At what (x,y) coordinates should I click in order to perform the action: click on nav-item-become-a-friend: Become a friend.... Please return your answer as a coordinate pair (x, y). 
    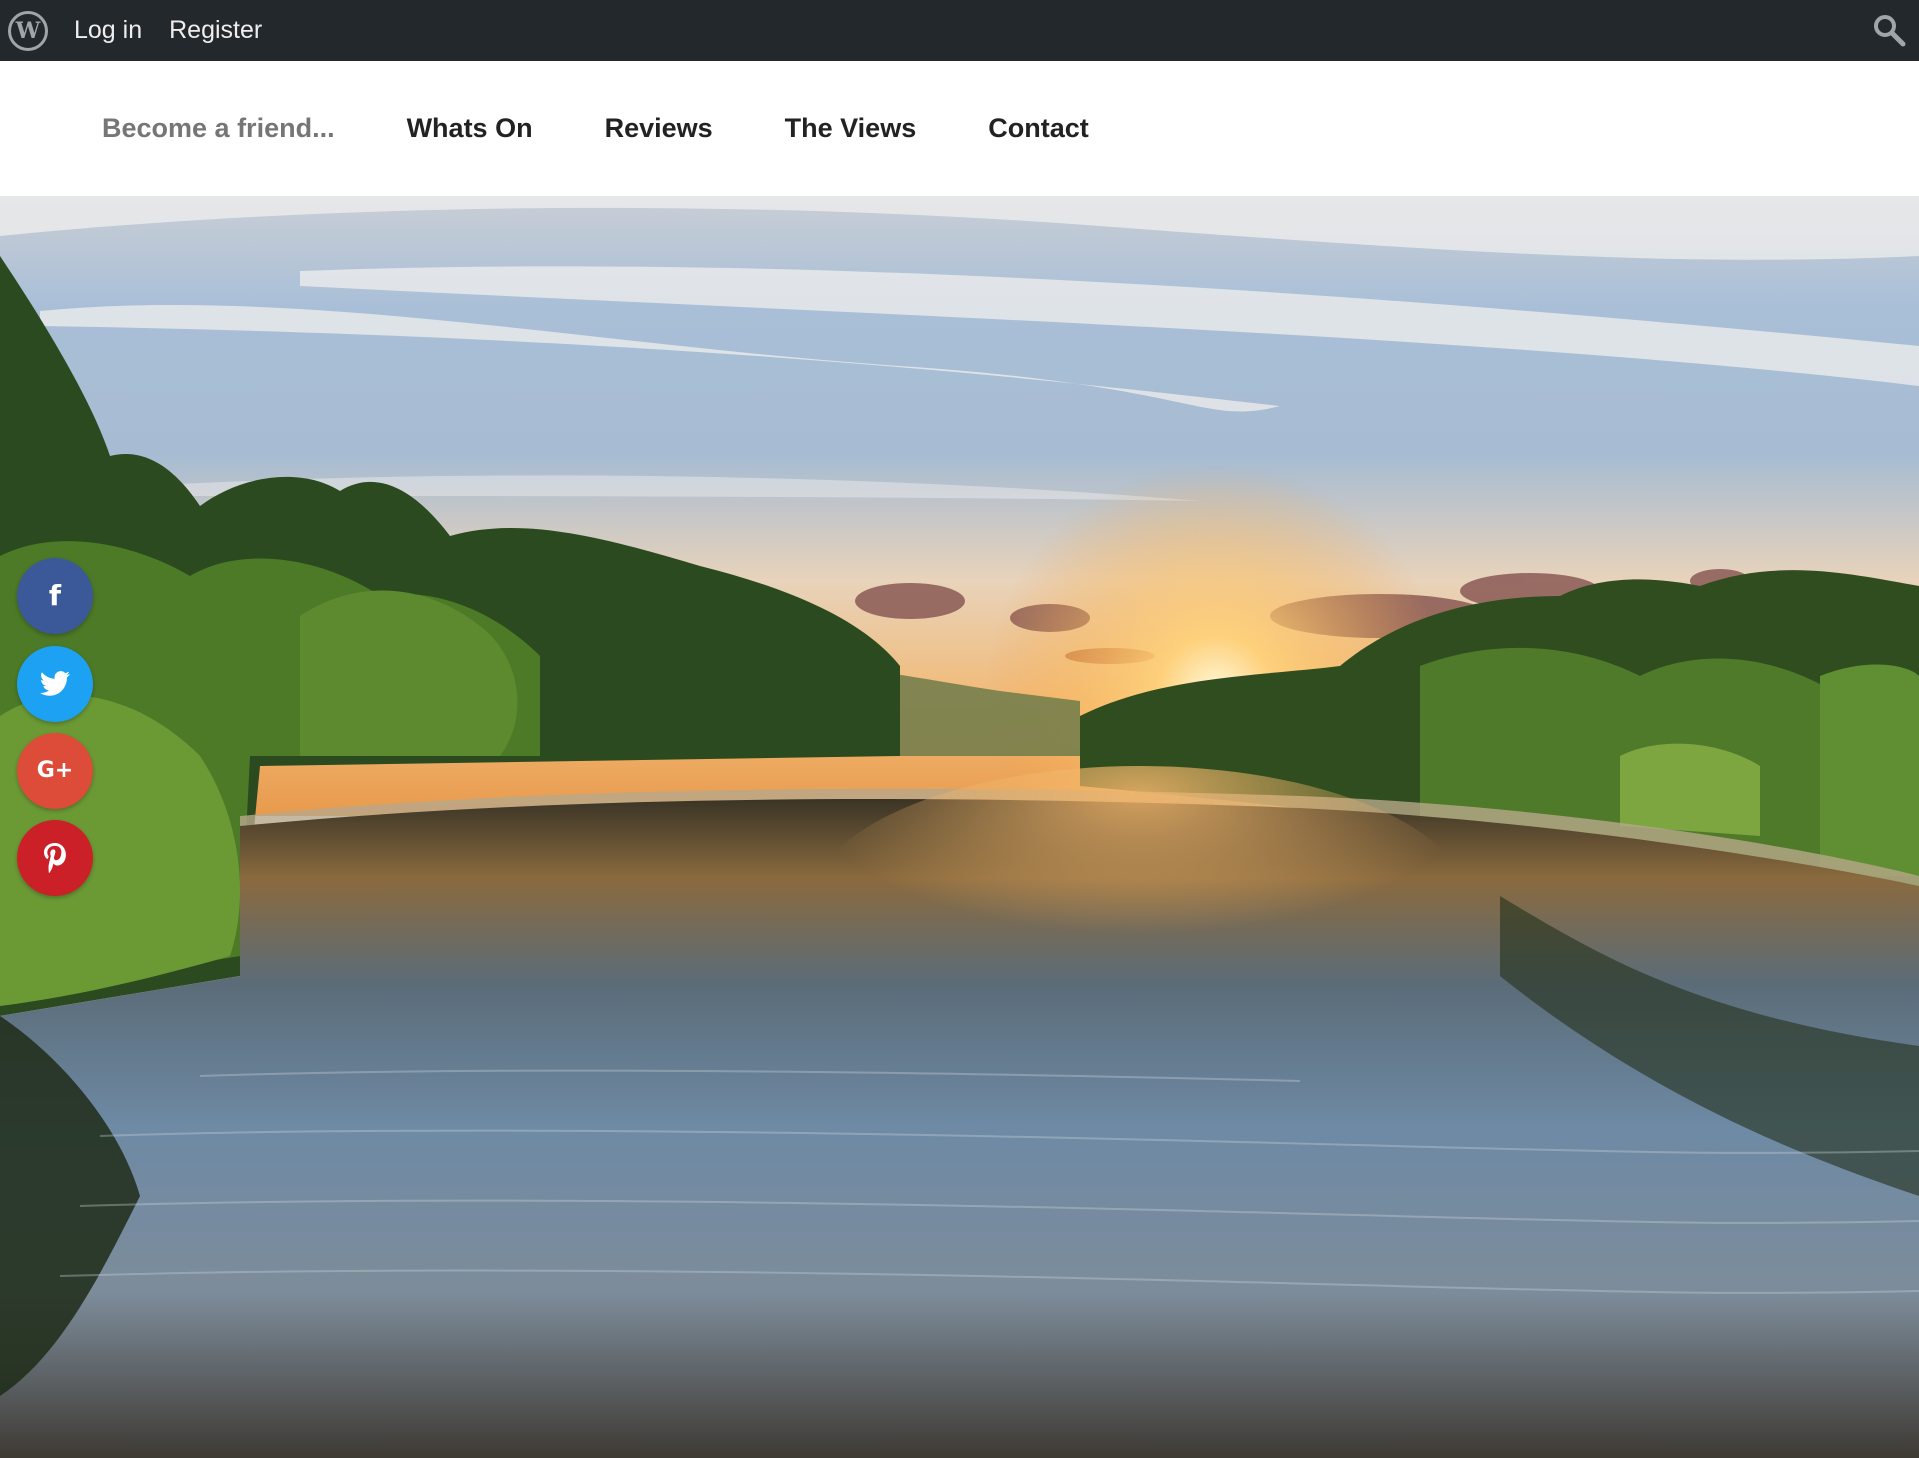
    Looking at the image, I should click on (218, 128).